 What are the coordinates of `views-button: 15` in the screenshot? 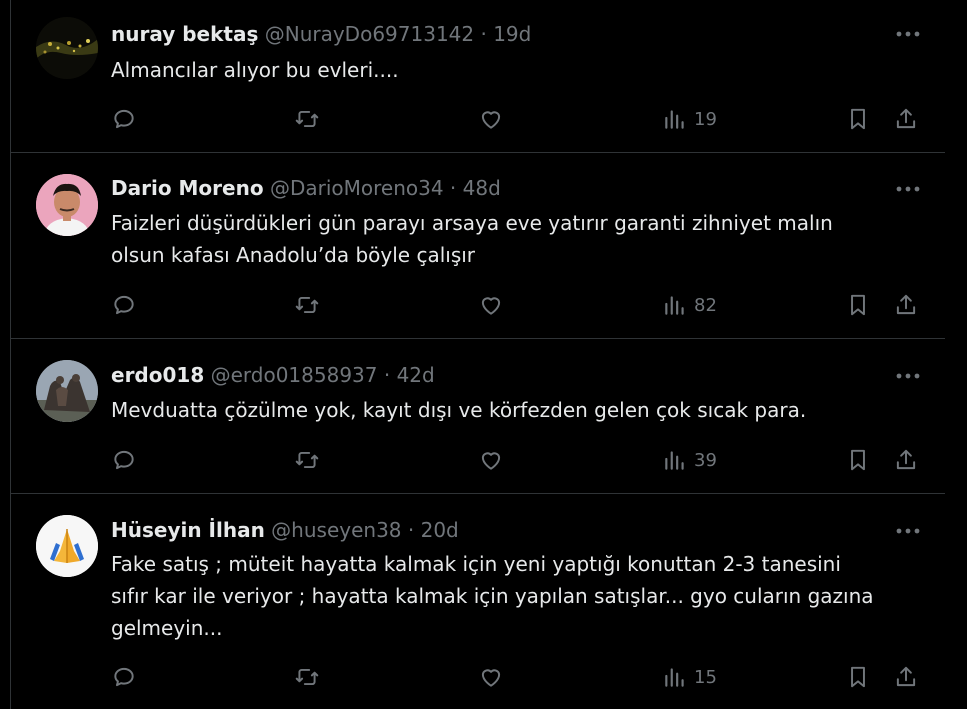 It's located at (689, 677).